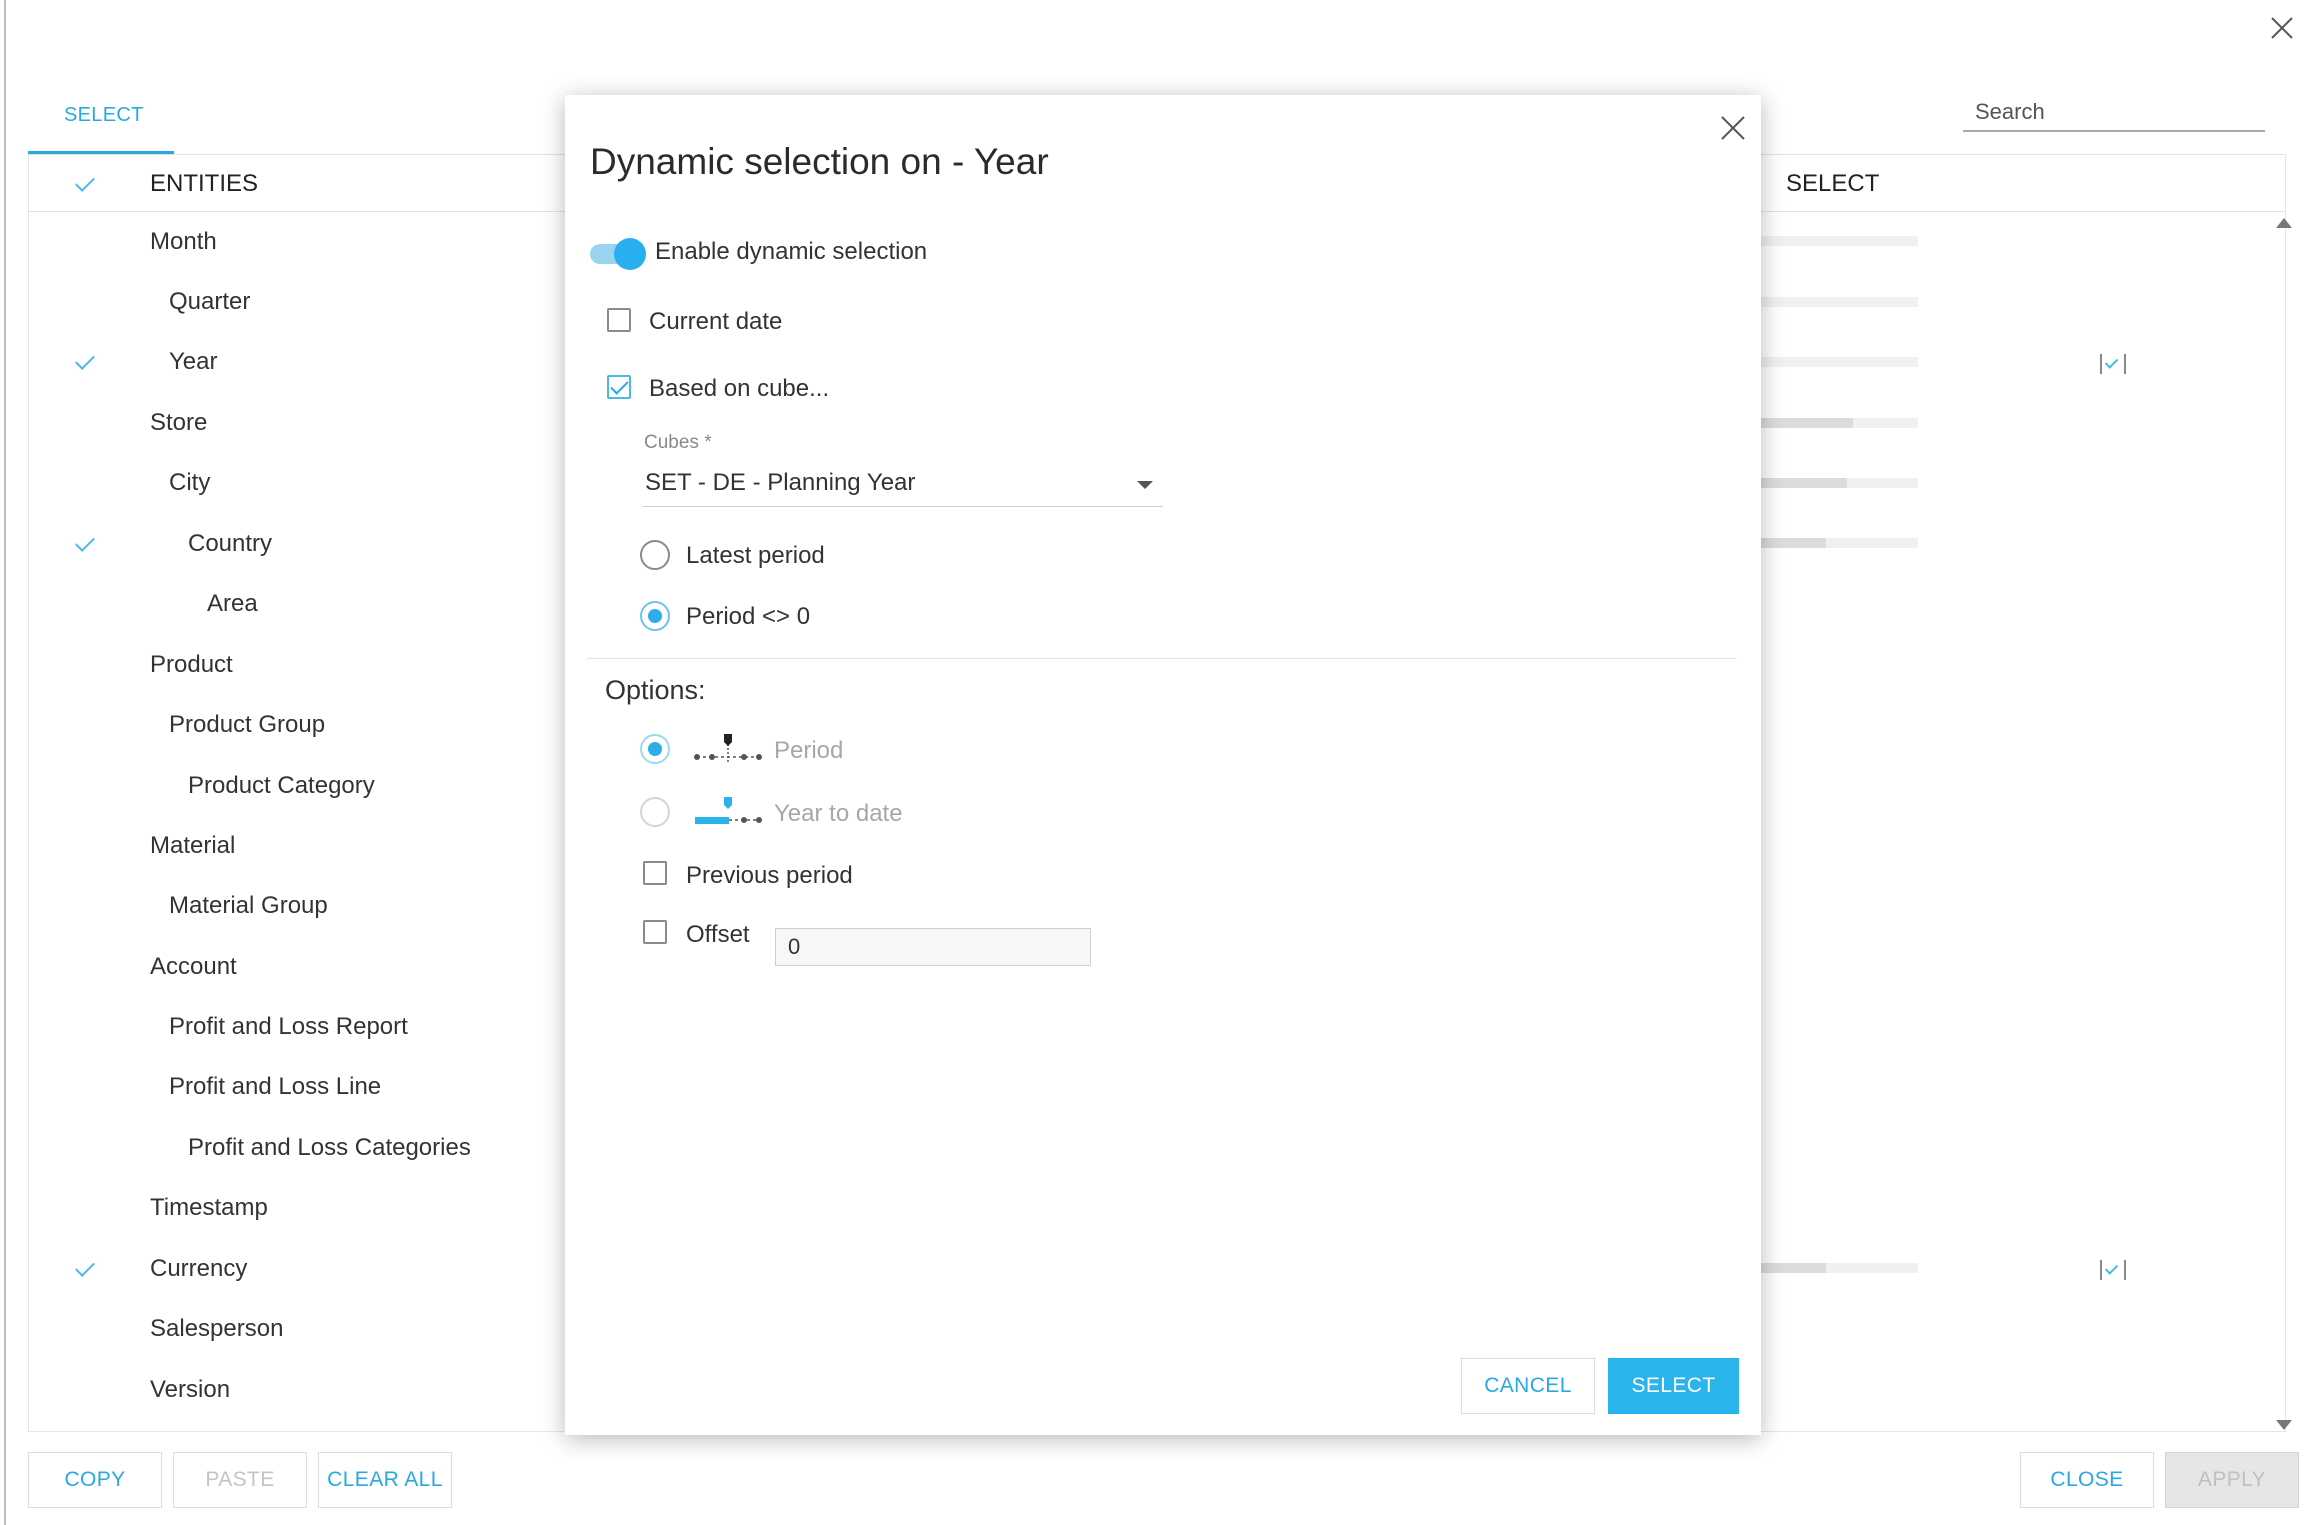  I want to click on scroll-up-arrow, so click(2284, 223).